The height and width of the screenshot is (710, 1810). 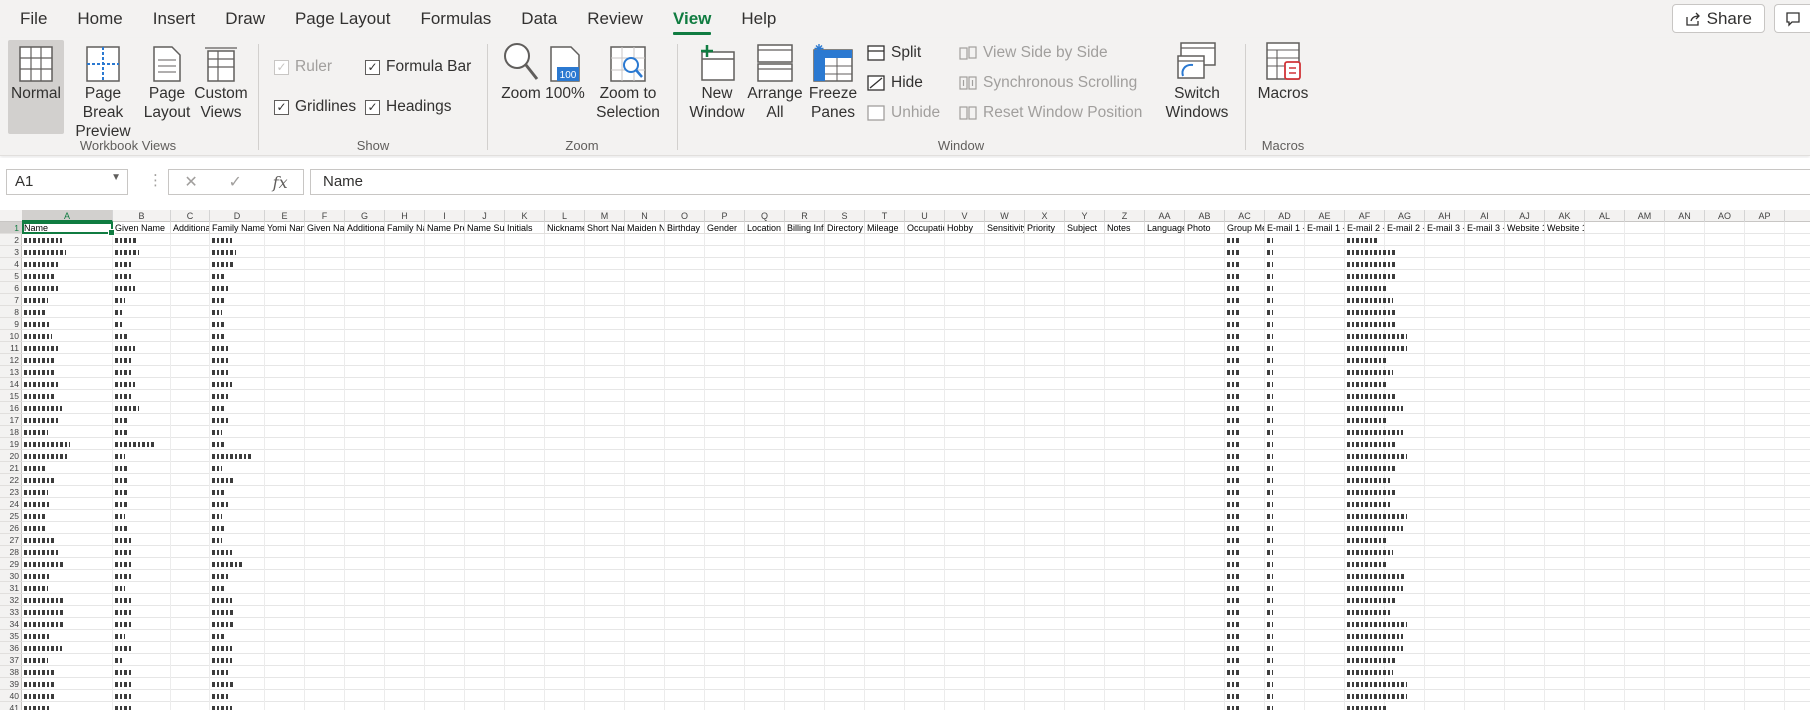 What do you see at coordinates (342, 19) in the screenshot?
I see `tab-page-layout: Page Layout` at bounding box center [342, 19].